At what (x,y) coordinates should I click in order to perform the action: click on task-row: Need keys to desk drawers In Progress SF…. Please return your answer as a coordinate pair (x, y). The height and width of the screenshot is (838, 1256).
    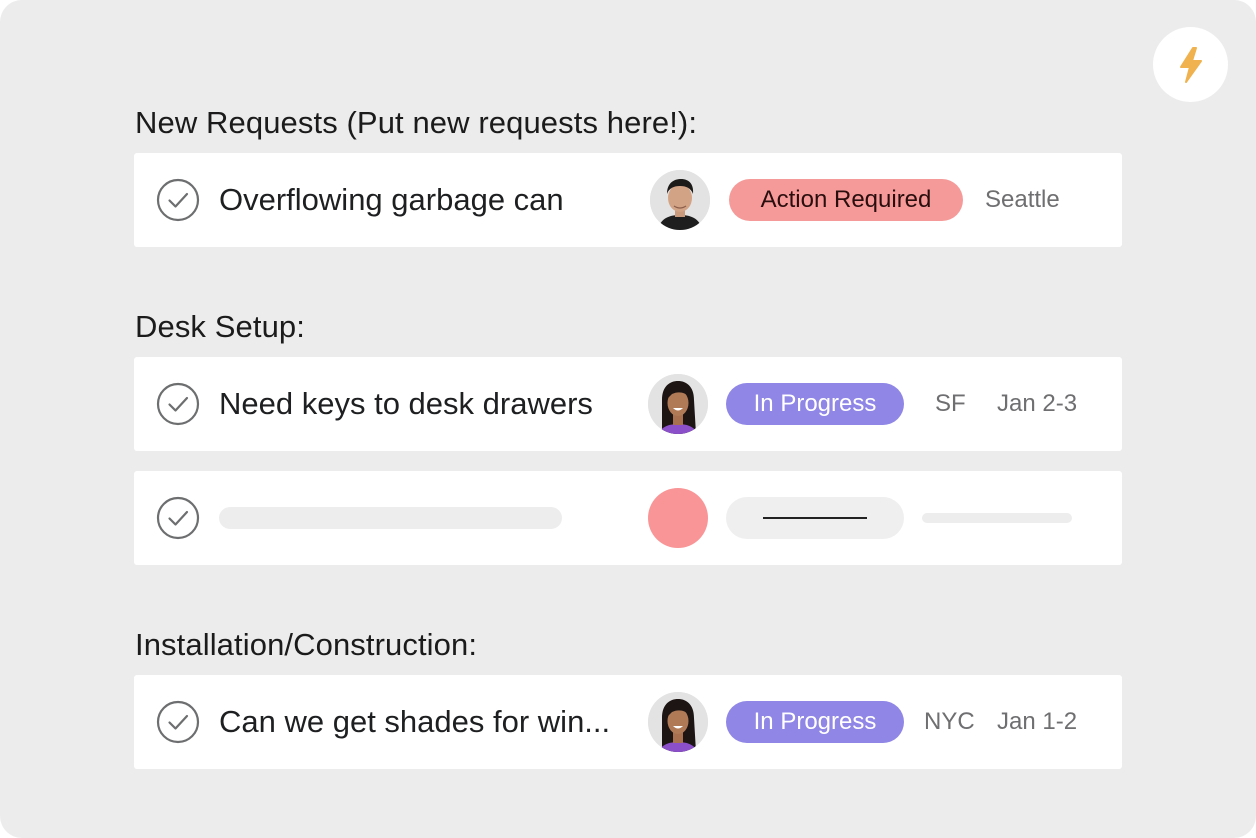
    Looking at the image, I should click on (628, 404).